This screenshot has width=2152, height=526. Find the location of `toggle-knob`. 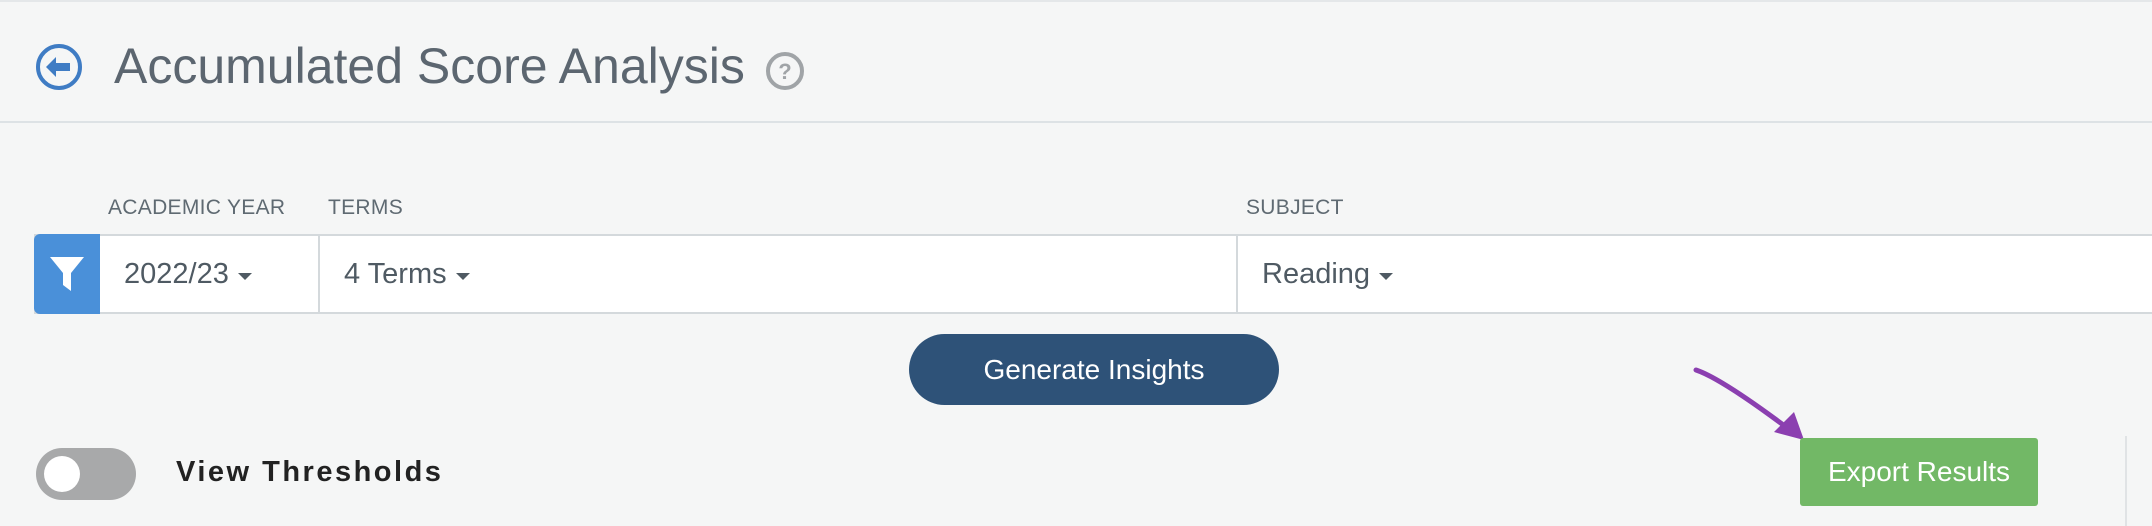

toggle-knob is located at coordinates (62, 474).